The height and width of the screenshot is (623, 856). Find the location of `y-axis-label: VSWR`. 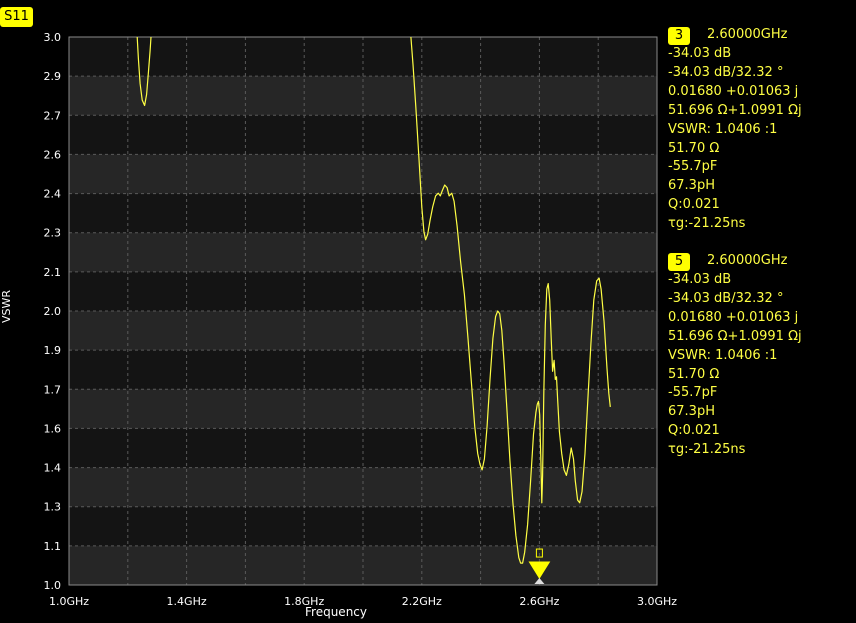

y-axis-label: VSWR is located at coordinates (7, 306).